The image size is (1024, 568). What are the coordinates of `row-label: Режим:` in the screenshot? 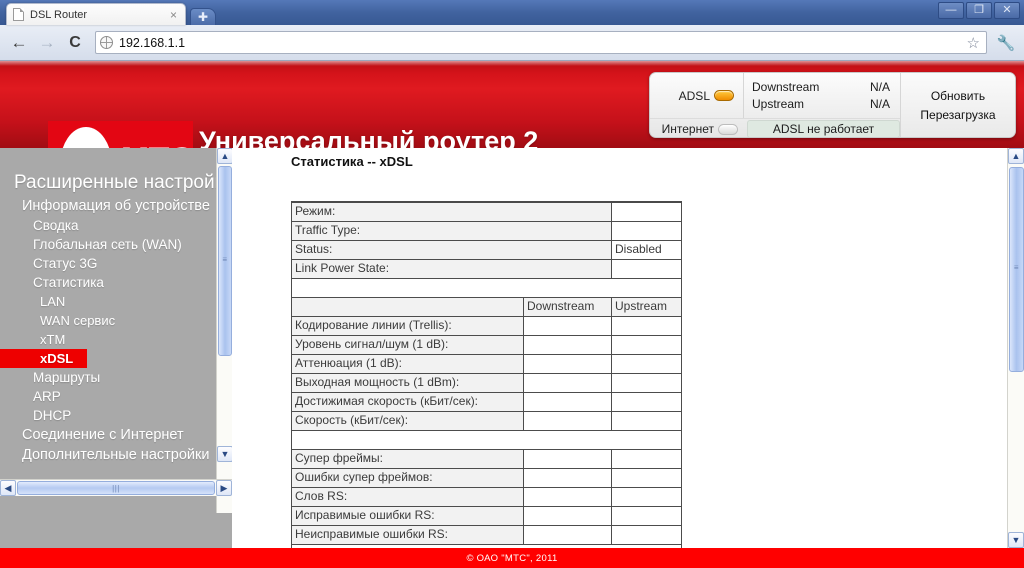 It's located at (451, 211).